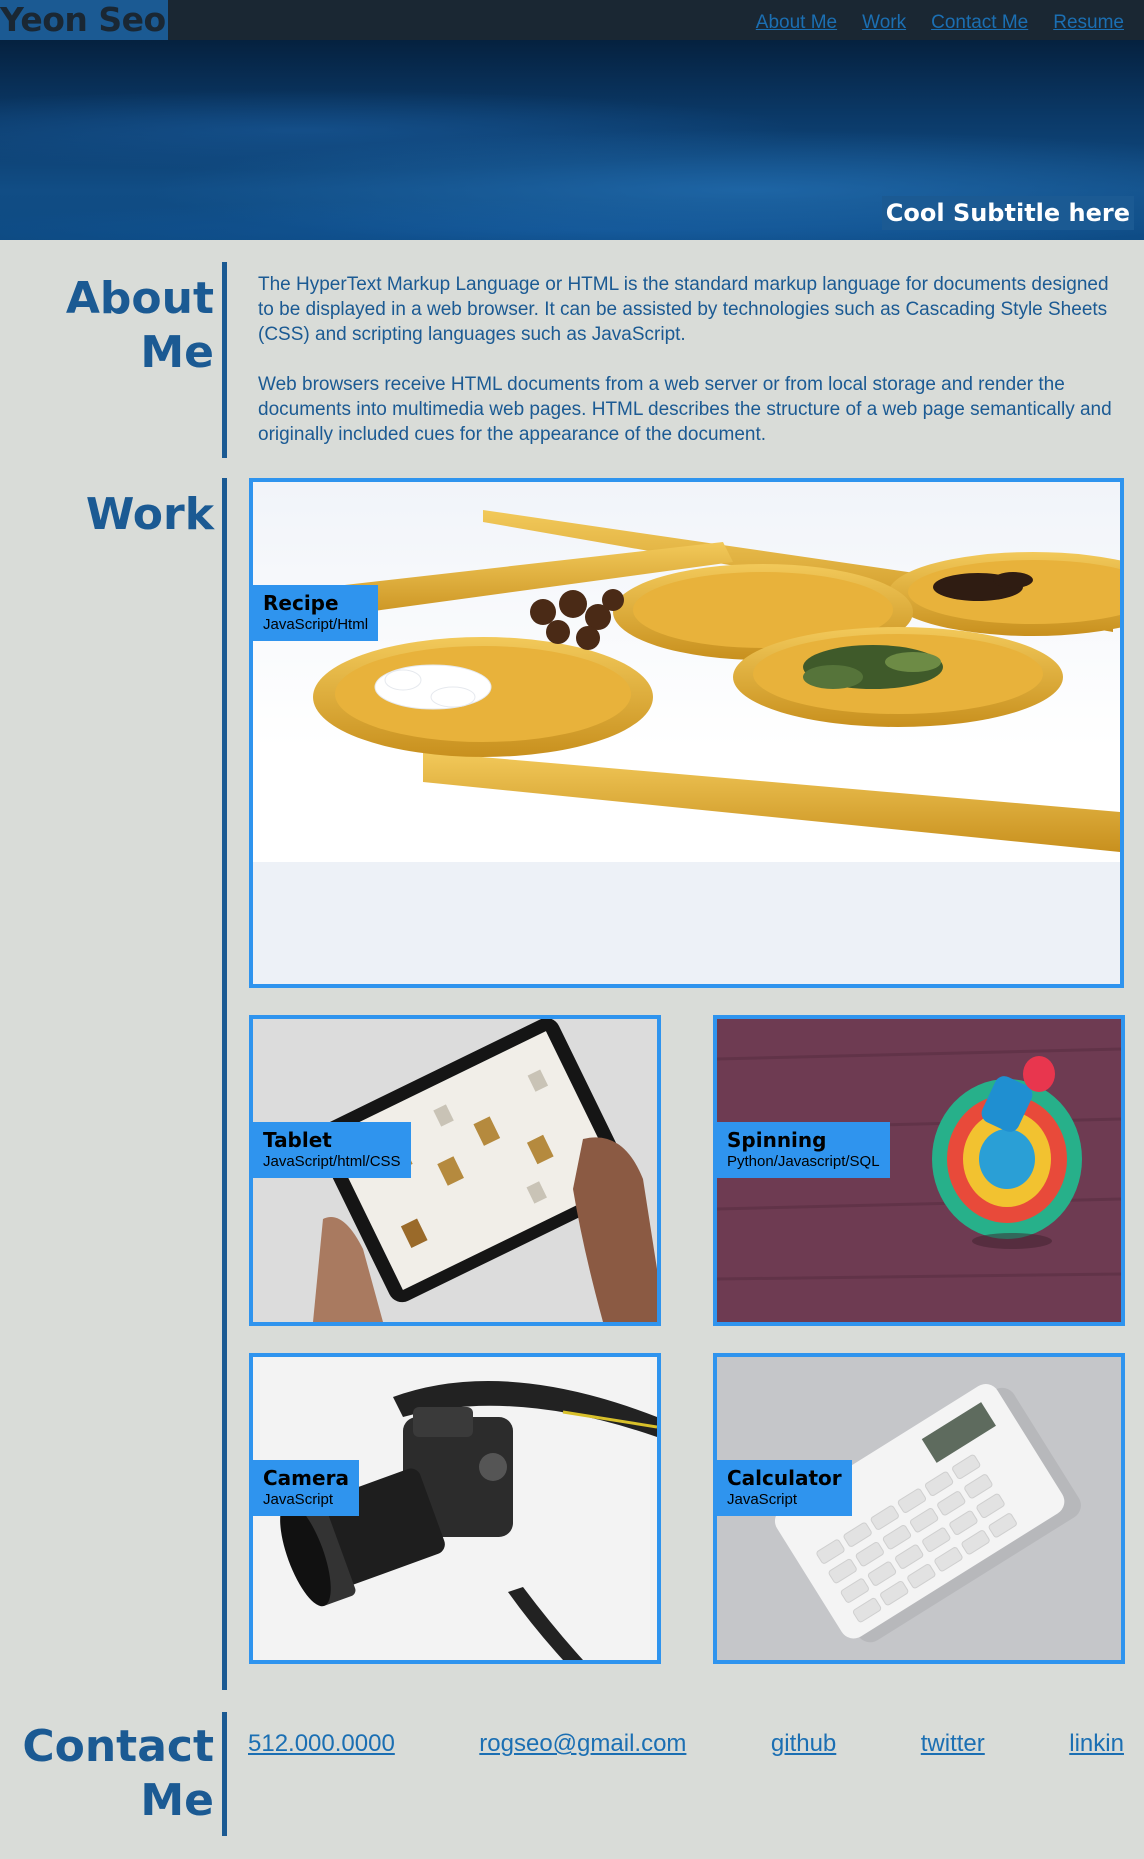 This screenshot has width=1144, height=1859. Describe the element at coordinates (796, 23) in the screenshot. I see `nav-link-about-me: About Me` at that location.